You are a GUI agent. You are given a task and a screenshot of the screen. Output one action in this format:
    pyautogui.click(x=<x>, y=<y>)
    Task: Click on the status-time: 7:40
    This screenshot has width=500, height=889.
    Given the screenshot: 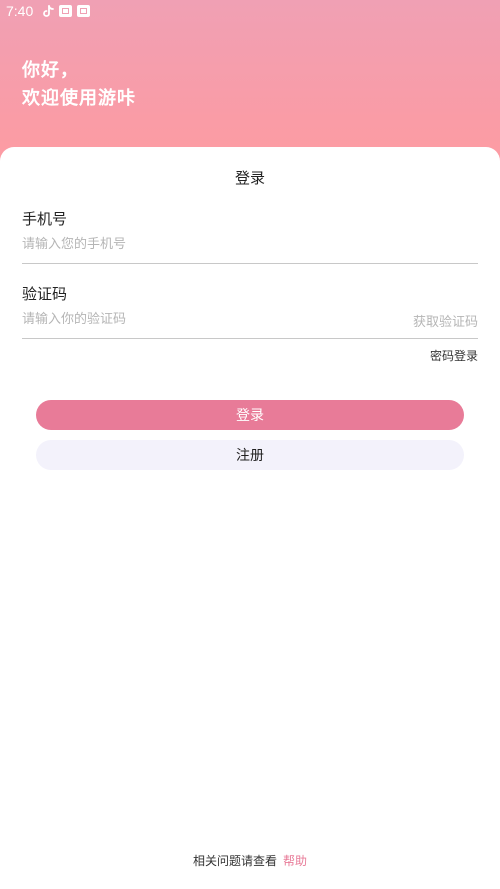 What is the action you would take?
    pyautogui.click(x=20, y=11)
    